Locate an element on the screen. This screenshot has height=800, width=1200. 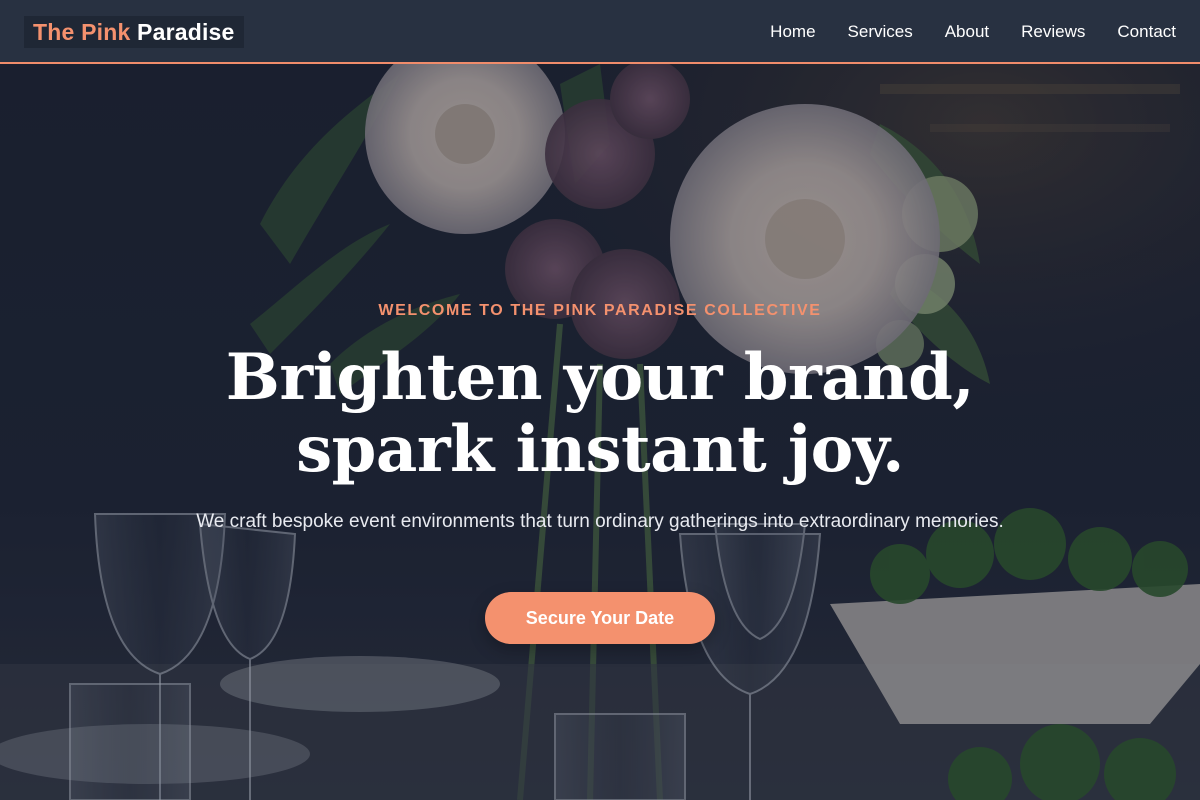
nav-link-about: About is located at coordinates (967, 32).